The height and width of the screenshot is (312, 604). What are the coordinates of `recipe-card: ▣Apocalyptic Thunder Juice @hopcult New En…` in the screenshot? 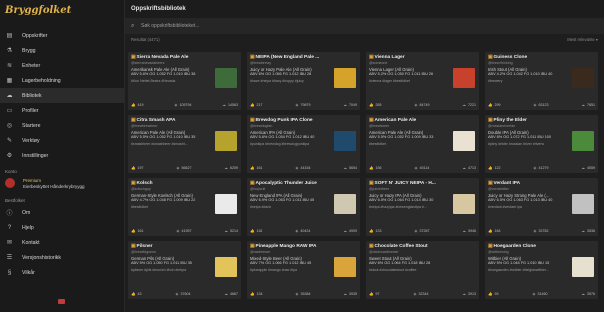 It's located at (303, 207).